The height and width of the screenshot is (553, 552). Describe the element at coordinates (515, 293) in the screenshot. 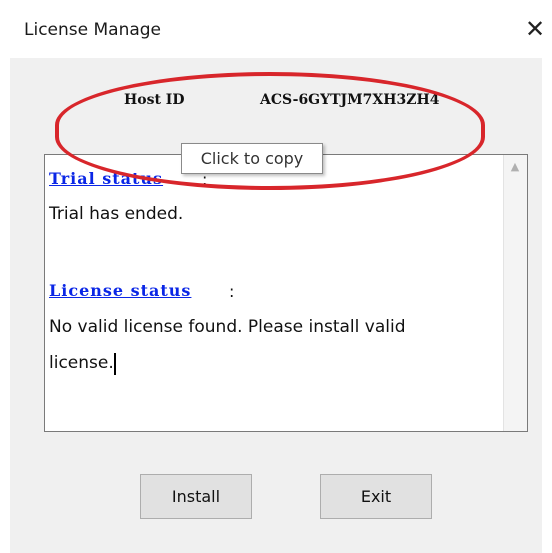

I see `vertical-scrollbar: ▲` at that location.